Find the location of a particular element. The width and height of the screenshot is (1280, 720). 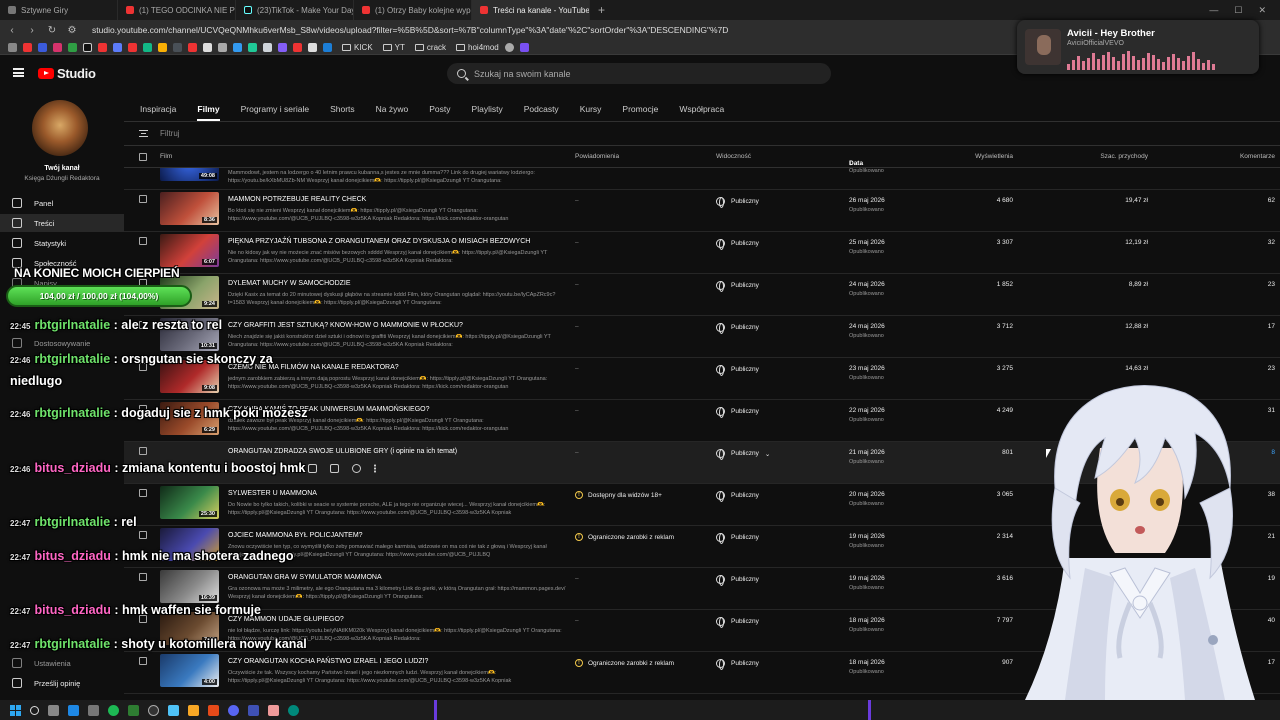

chevron-down-icon: ⌄ is located at coordinates (767, 454).